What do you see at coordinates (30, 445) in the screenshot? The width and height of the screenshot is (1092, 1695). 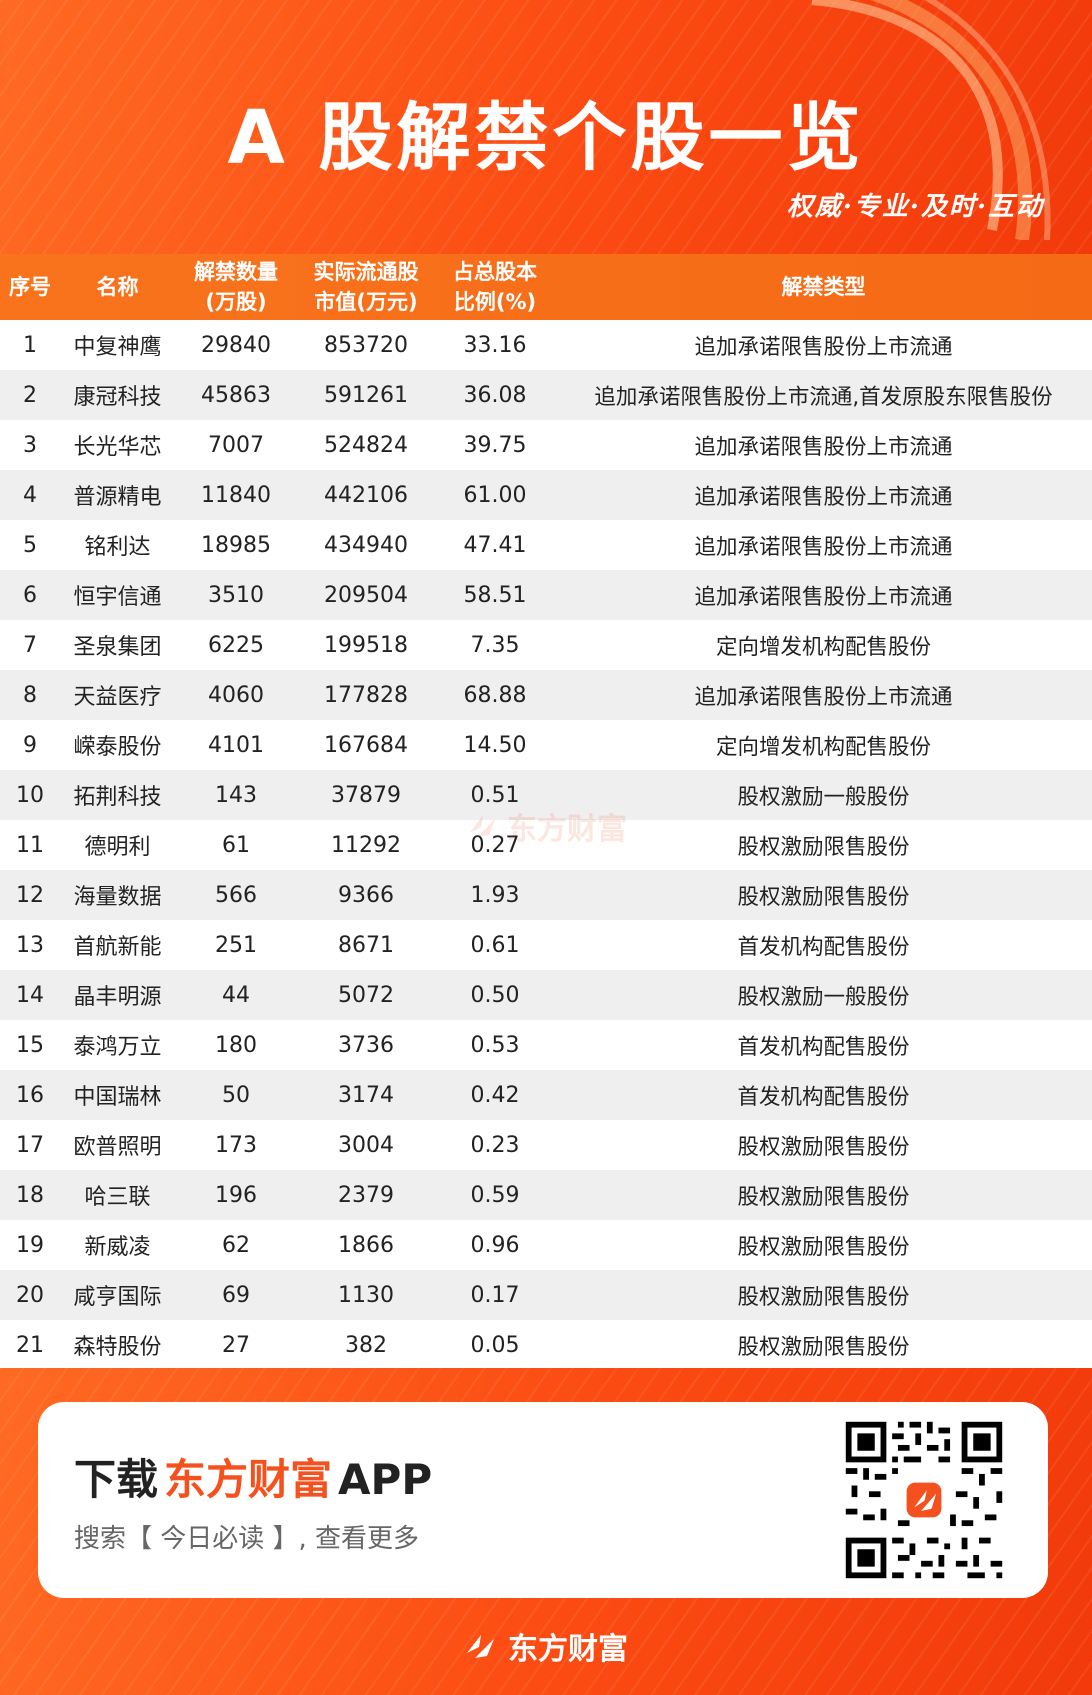 I see `cell-index: 3` at bounding box center [30, 445].